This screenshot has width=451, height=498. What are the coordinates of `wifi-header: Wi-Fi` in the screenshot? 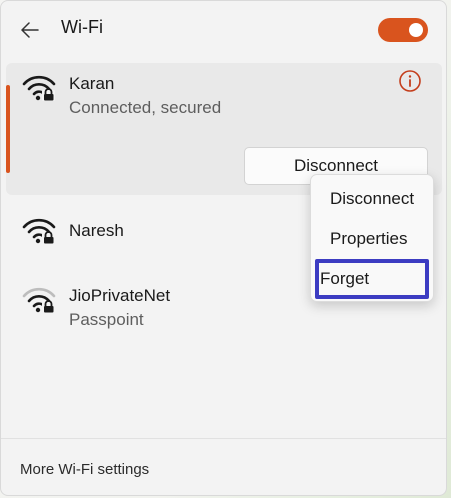 It's located at (223, 30).